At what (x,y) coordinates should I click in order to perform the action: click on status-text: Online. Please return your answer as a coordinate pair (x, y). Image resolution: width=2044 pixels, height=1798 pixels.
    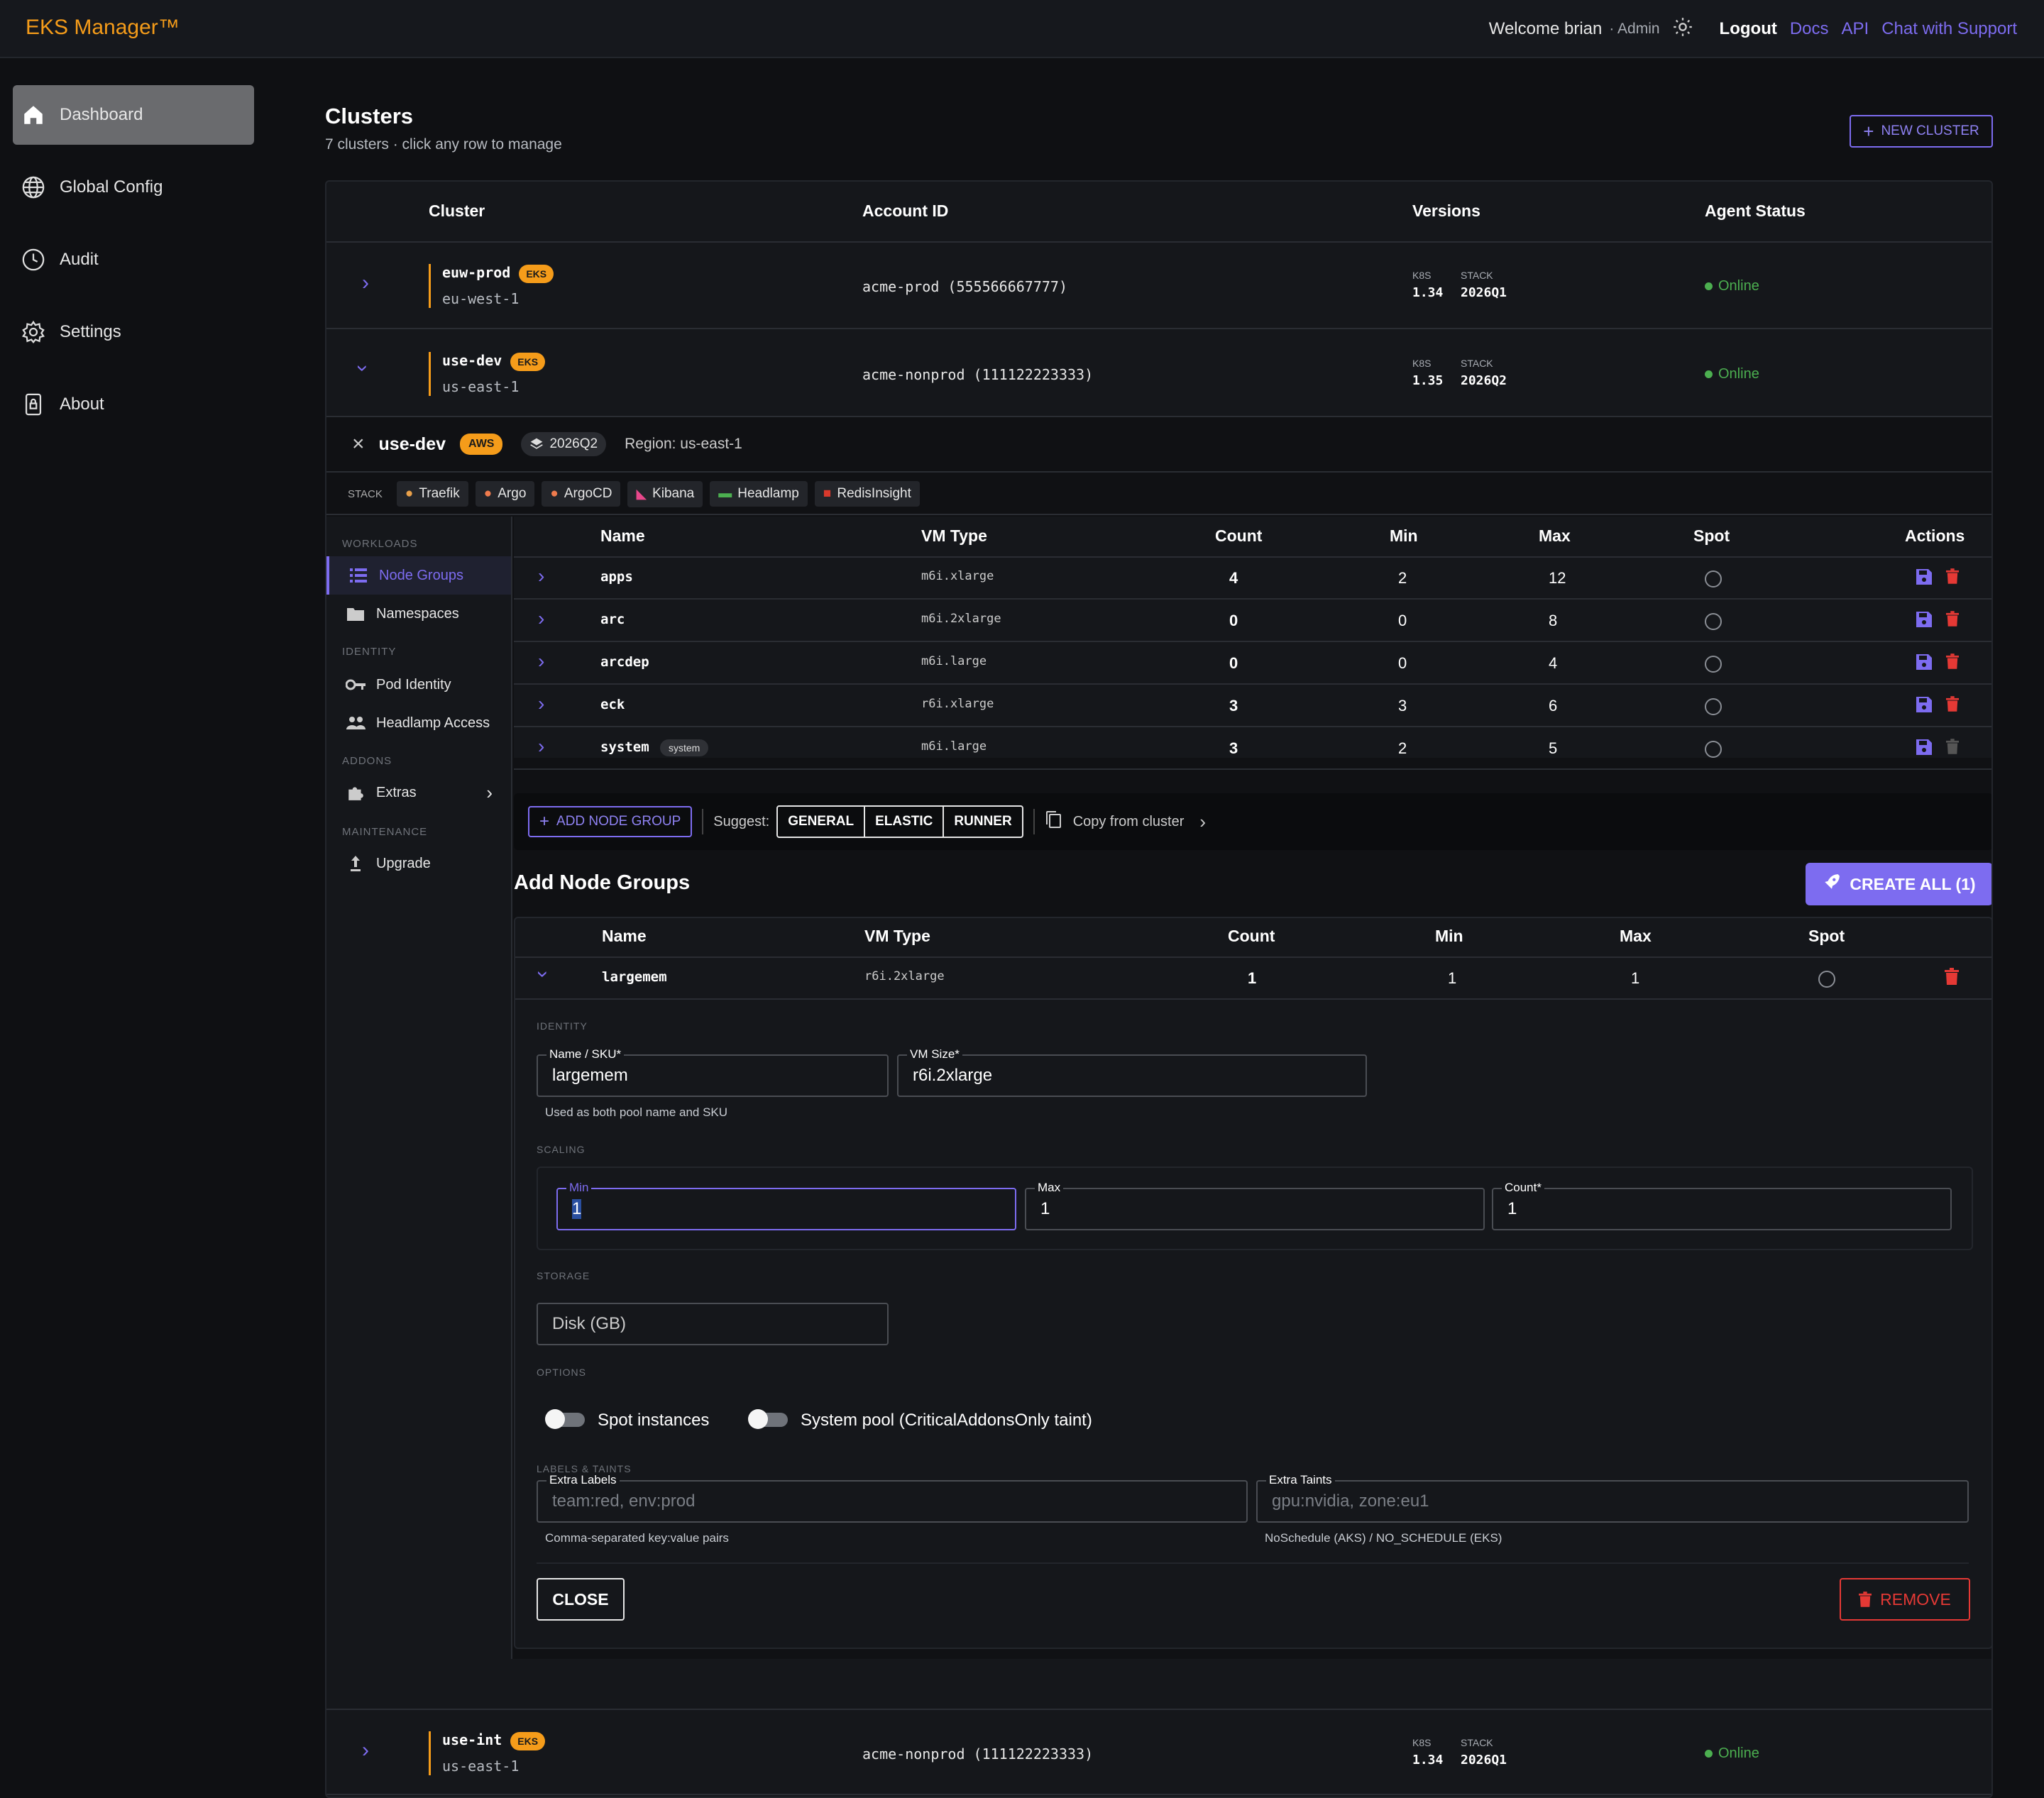
    Looking at the image, I should click on (1738, 374).